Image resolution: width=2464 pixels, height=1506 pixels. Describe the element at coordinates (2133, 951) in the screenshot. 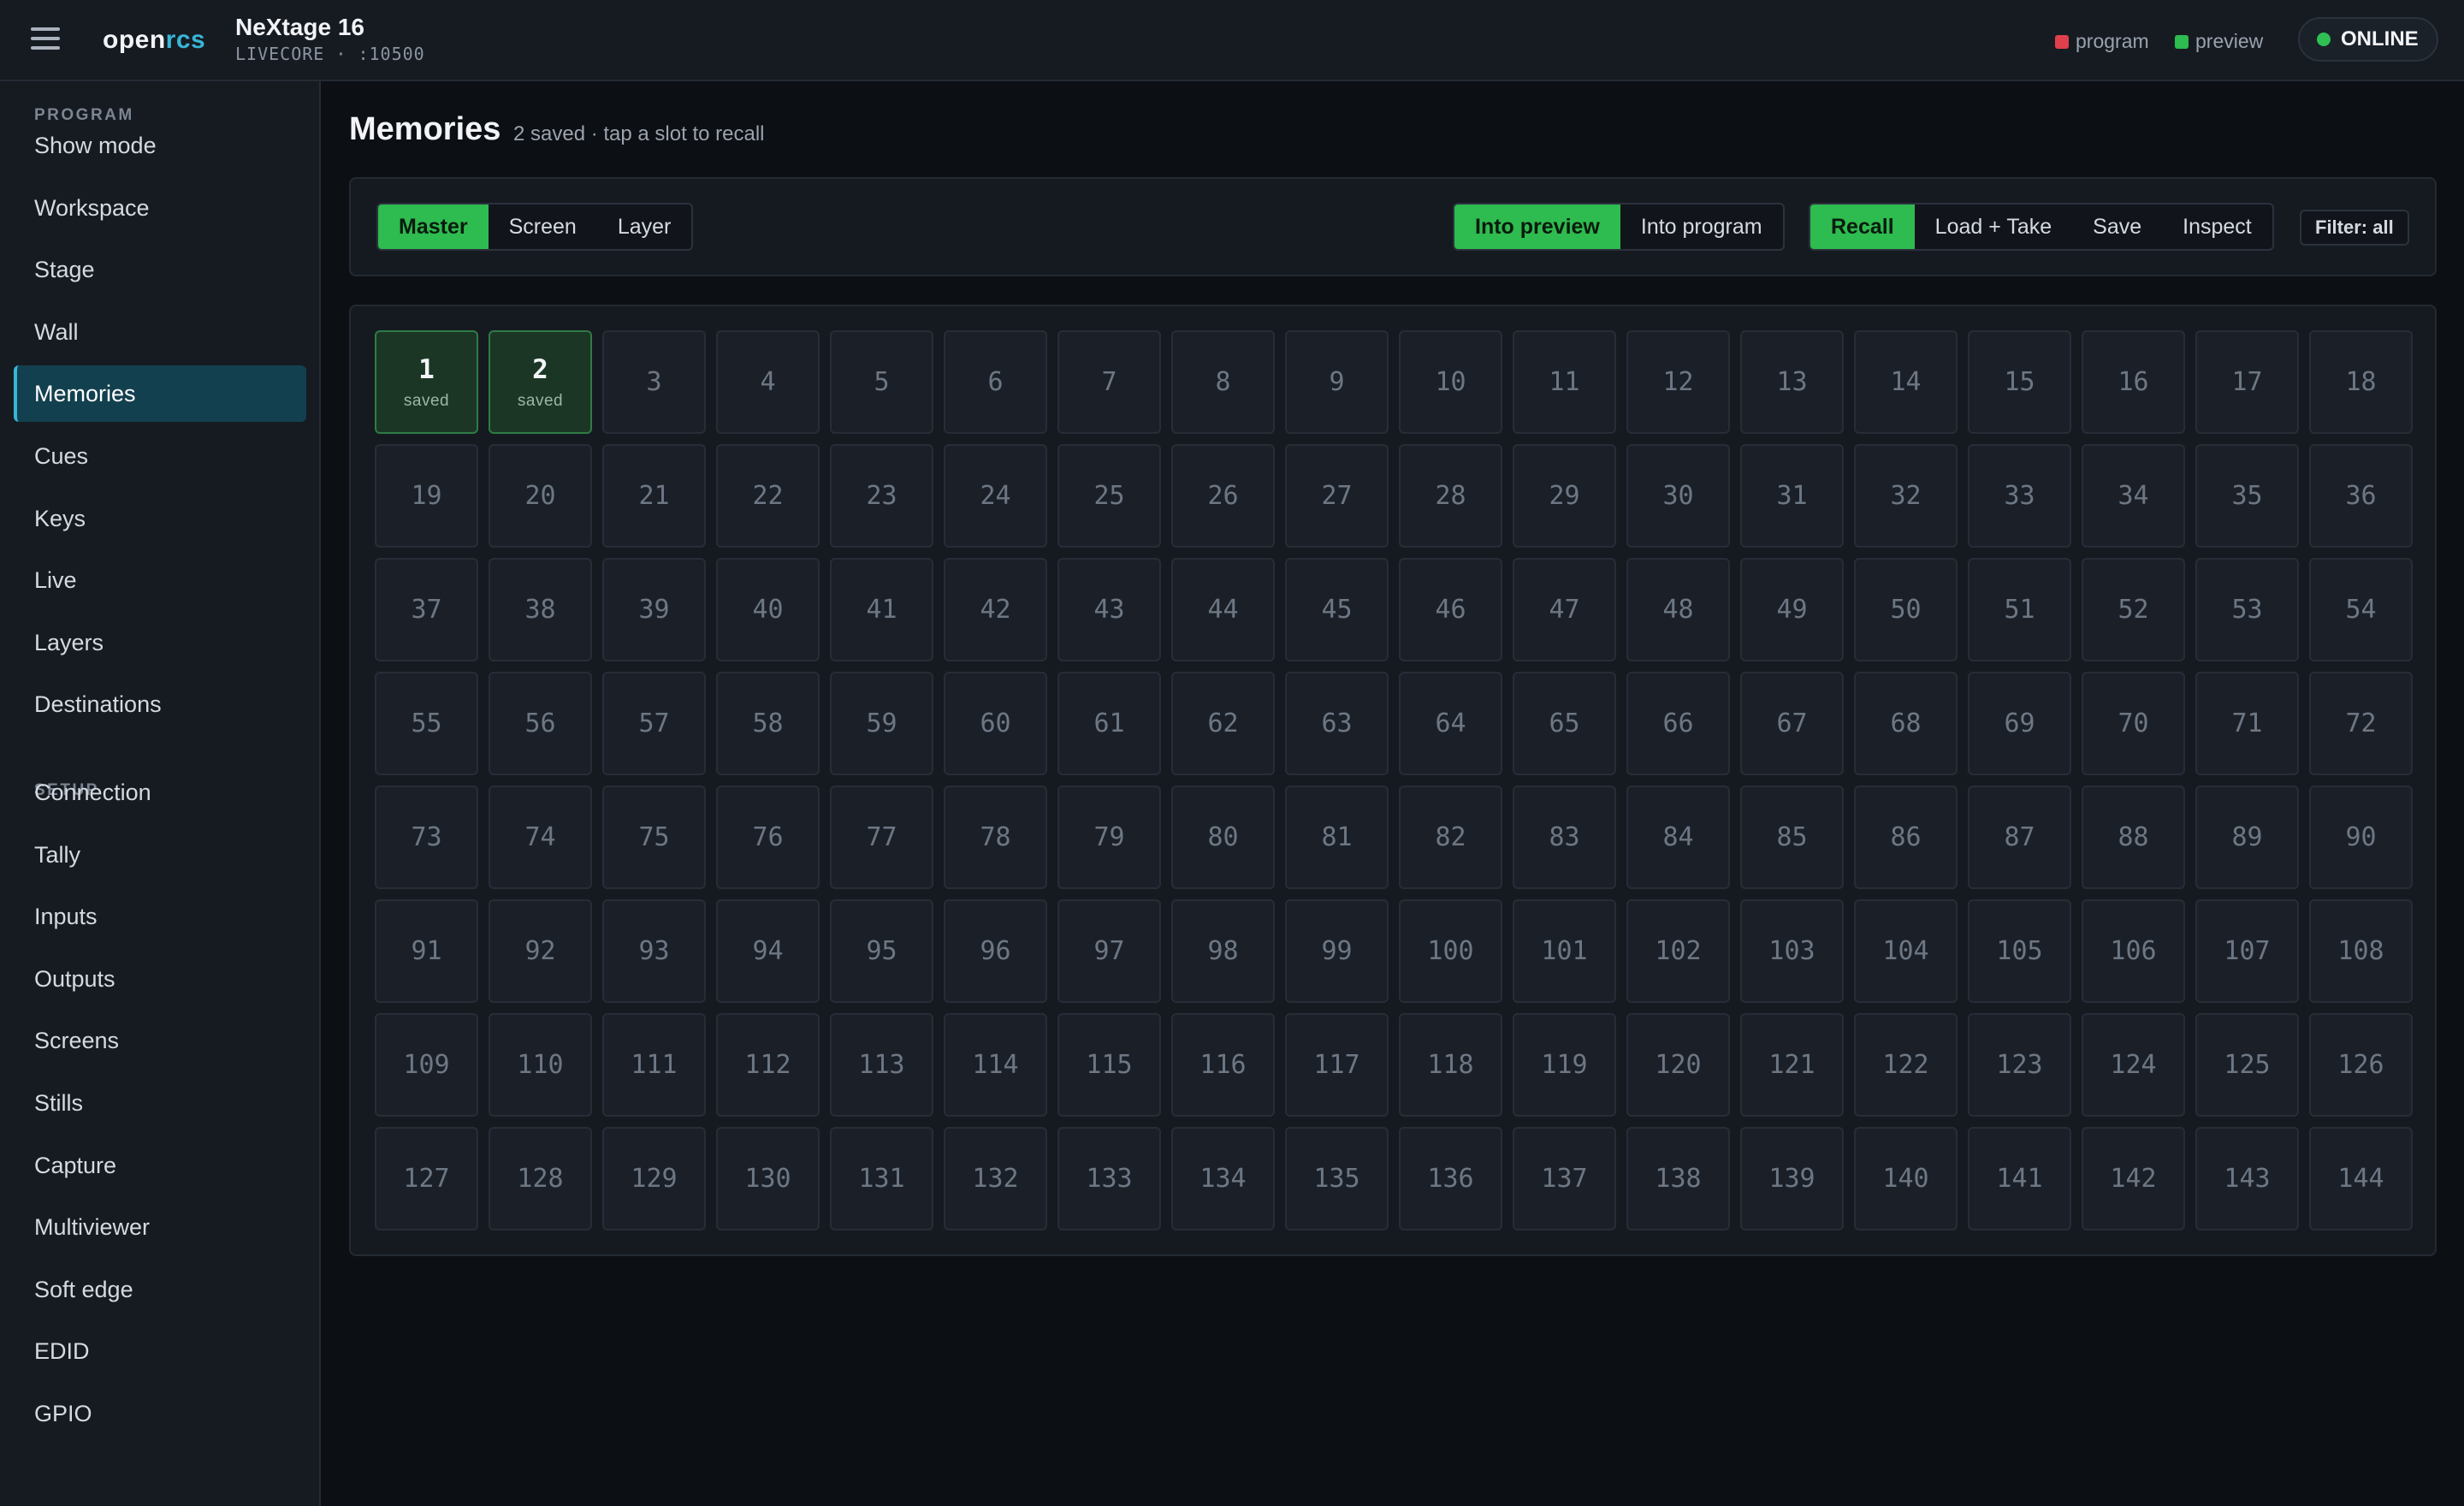

I see `memory-slot: 106` at that location.